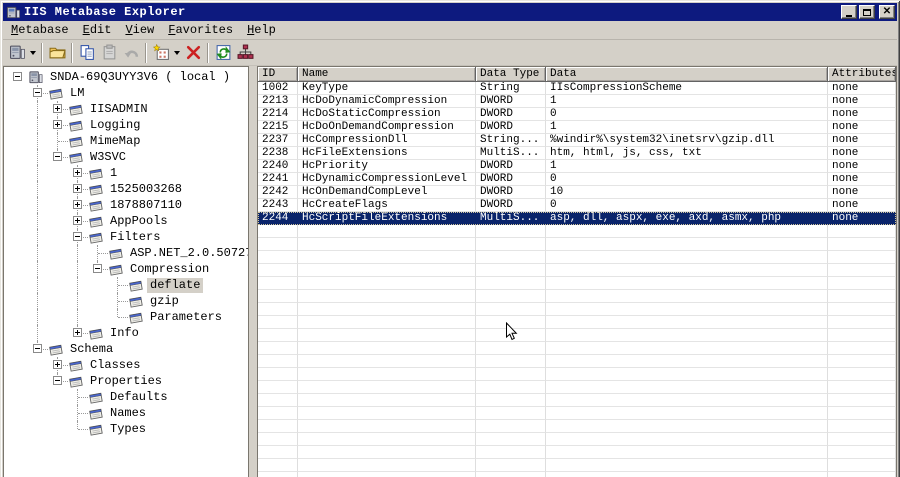 This screenshot has width=900, height=477. What do you see at coordinates (186, 317) in the screenshot?
I see `tree-item-label: Parameters` at bounding box center [186, 317].